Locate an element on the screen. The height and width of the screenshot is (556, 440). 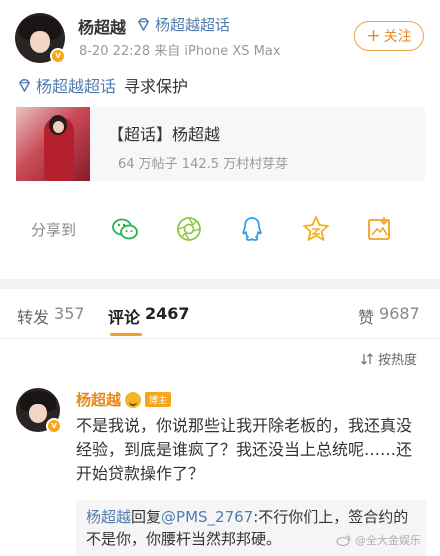
tab-comment-label: 评论 is located at coordinates (124, 317).